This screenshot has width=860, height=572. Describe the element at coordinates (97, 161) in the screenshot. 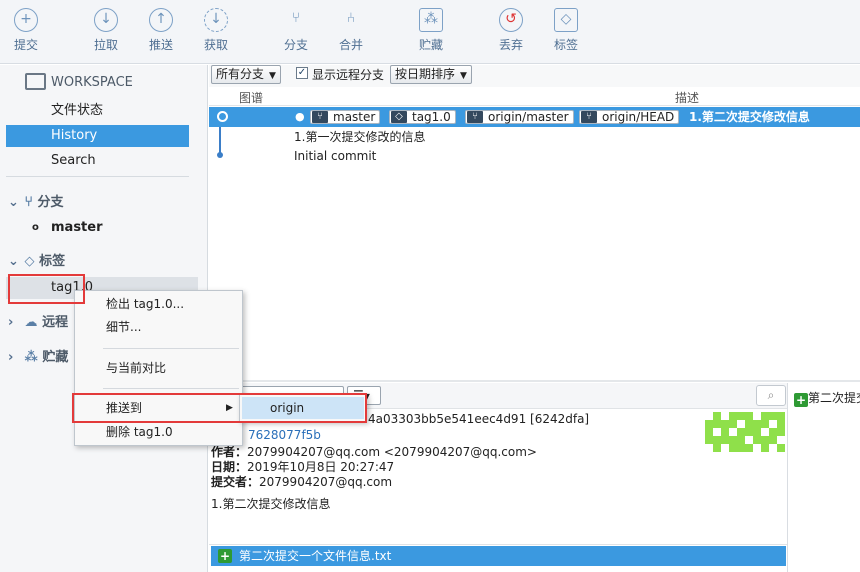

I see `sidebar-item-search: Search` at that location.